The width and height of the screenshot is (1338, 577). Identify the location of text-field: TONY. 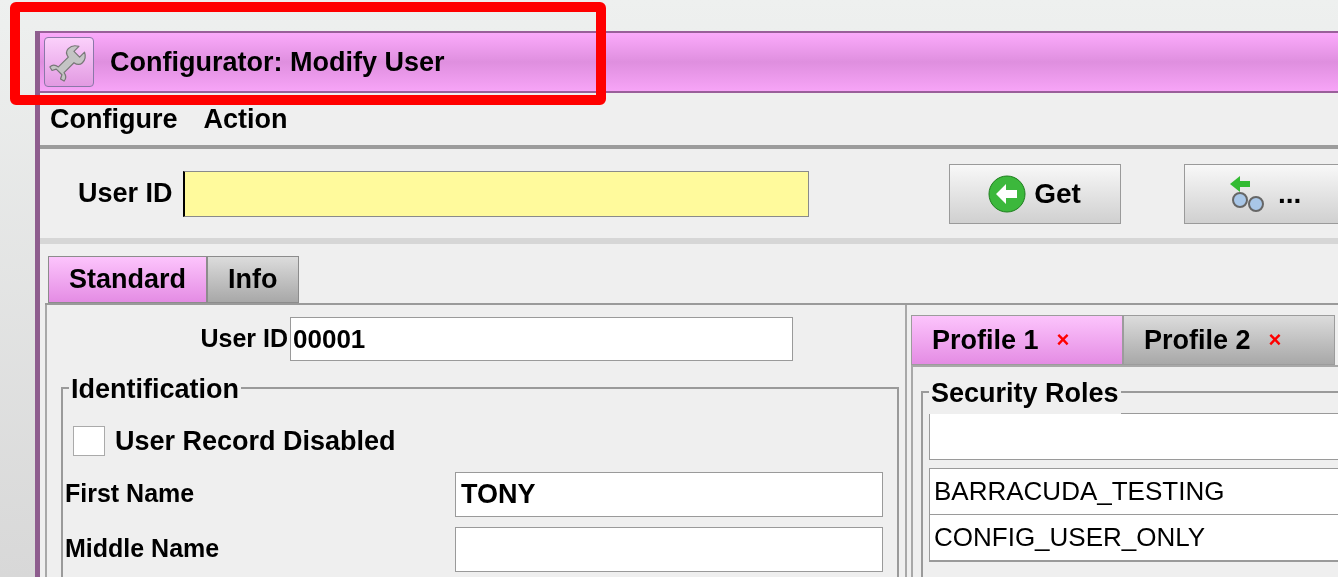
(669, 494).